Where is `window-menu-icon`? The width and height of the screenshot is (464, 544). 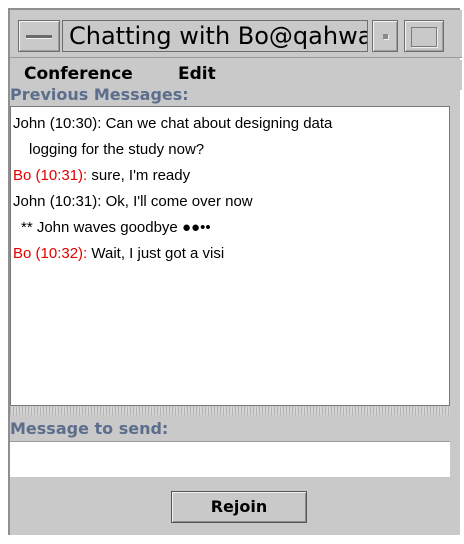 window-menu-icon is located at coordinates (39, 36).